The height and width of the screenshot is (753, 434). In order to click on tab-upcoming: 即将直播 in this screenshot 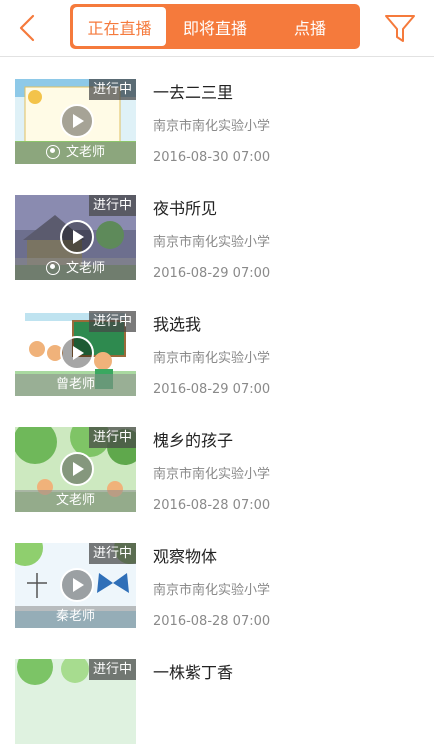, I will do `click(215, 26)`.